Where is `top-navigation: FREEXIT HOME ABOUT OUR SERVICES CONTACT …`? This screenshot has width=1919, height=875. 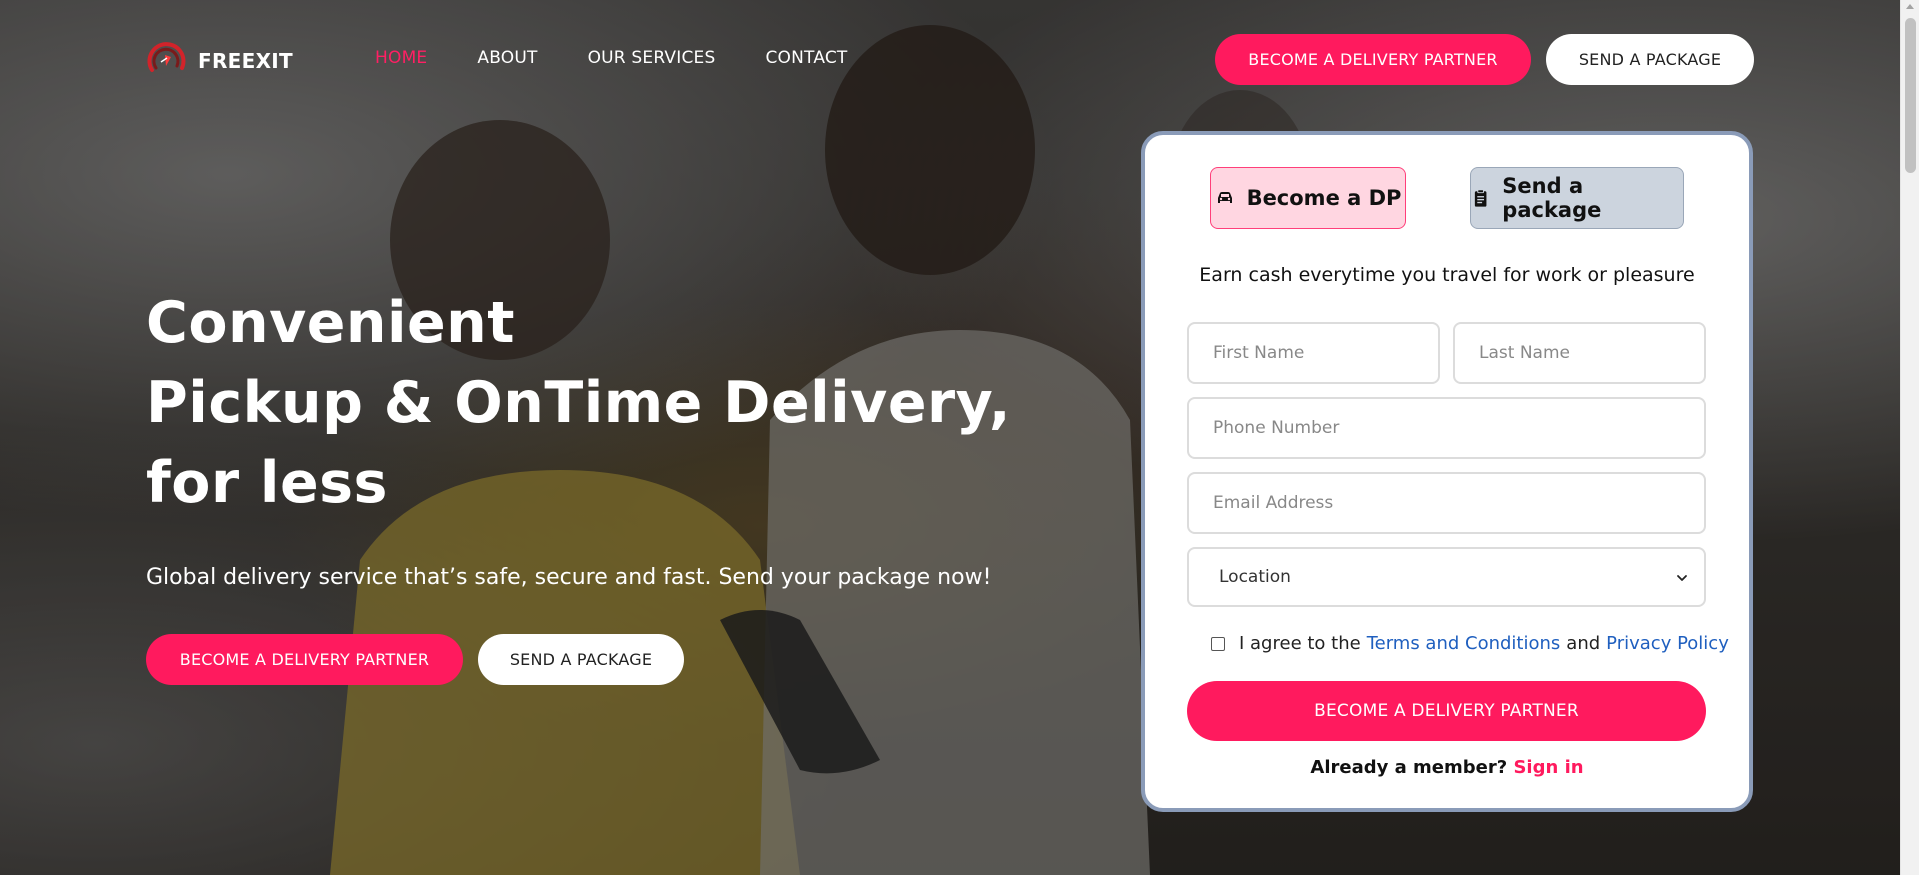 top-navigation: FREEXIT HOME ABOUT OUR SERVICES CONTACT … is located at coordinates (950, 60).